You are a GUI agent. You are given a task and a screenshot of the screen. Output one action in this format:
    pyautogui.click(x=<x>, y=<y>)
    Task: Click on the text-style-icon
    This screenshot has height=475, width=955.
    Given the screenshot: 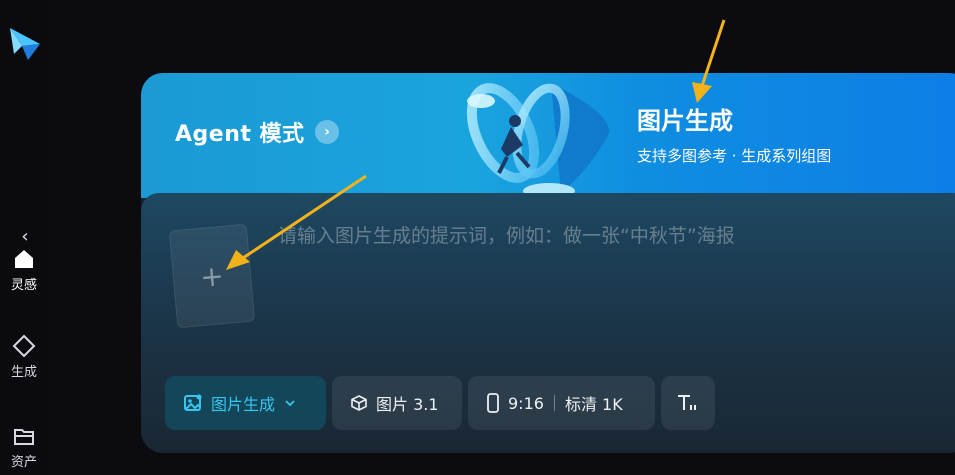 What is the action you would take?
    pyautogui.click(x=687, y=402)
    